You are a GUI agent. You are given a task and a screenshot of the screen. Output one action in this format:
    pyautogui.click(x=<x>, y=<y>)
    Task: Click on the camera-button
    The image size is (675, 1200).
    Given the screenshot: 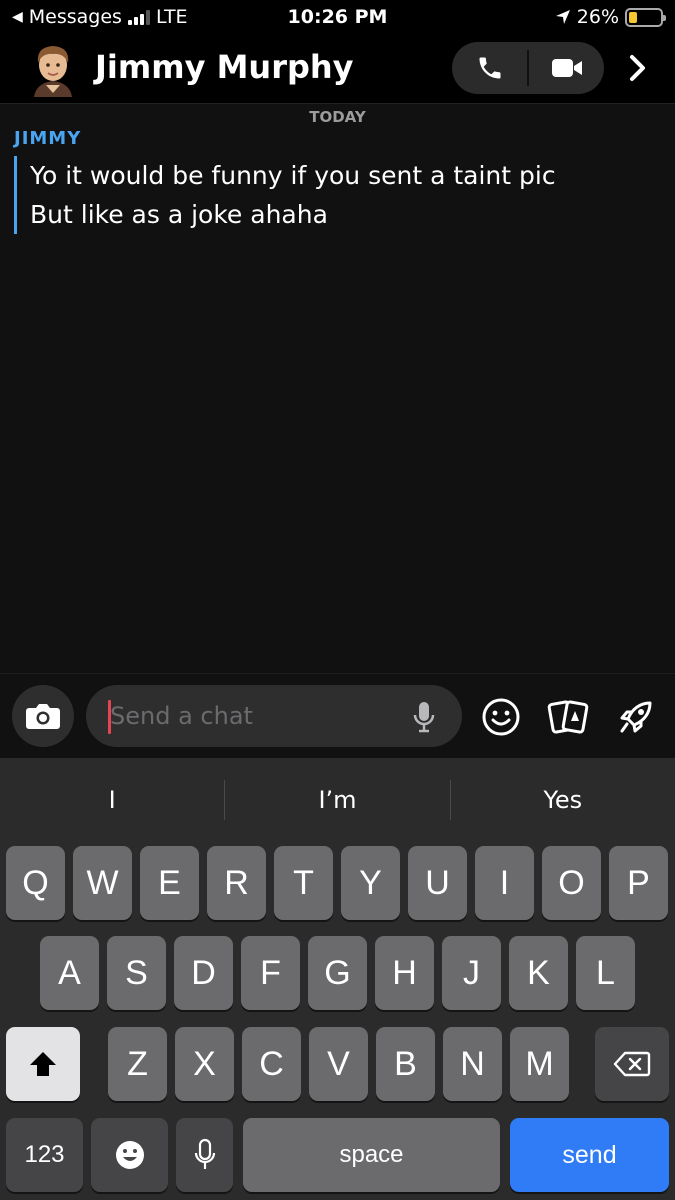 What is the action you would take?
    pyautogui.click(x=43, y=716)
    